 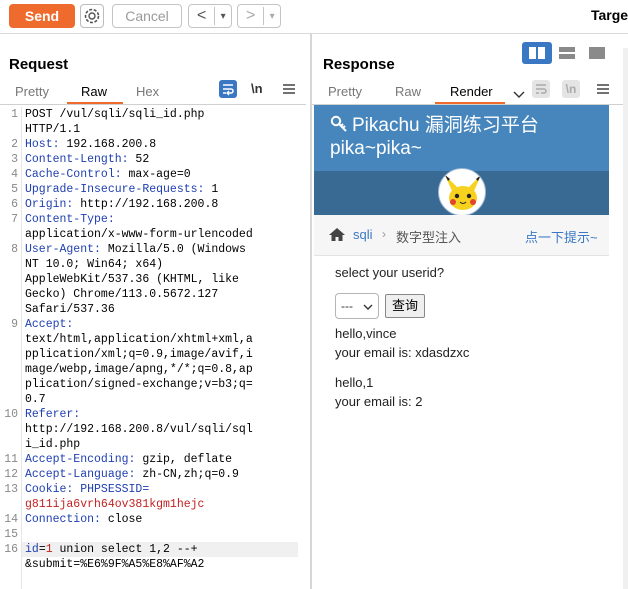 I want to click on line-number: 12, so click(x=11, y=474).